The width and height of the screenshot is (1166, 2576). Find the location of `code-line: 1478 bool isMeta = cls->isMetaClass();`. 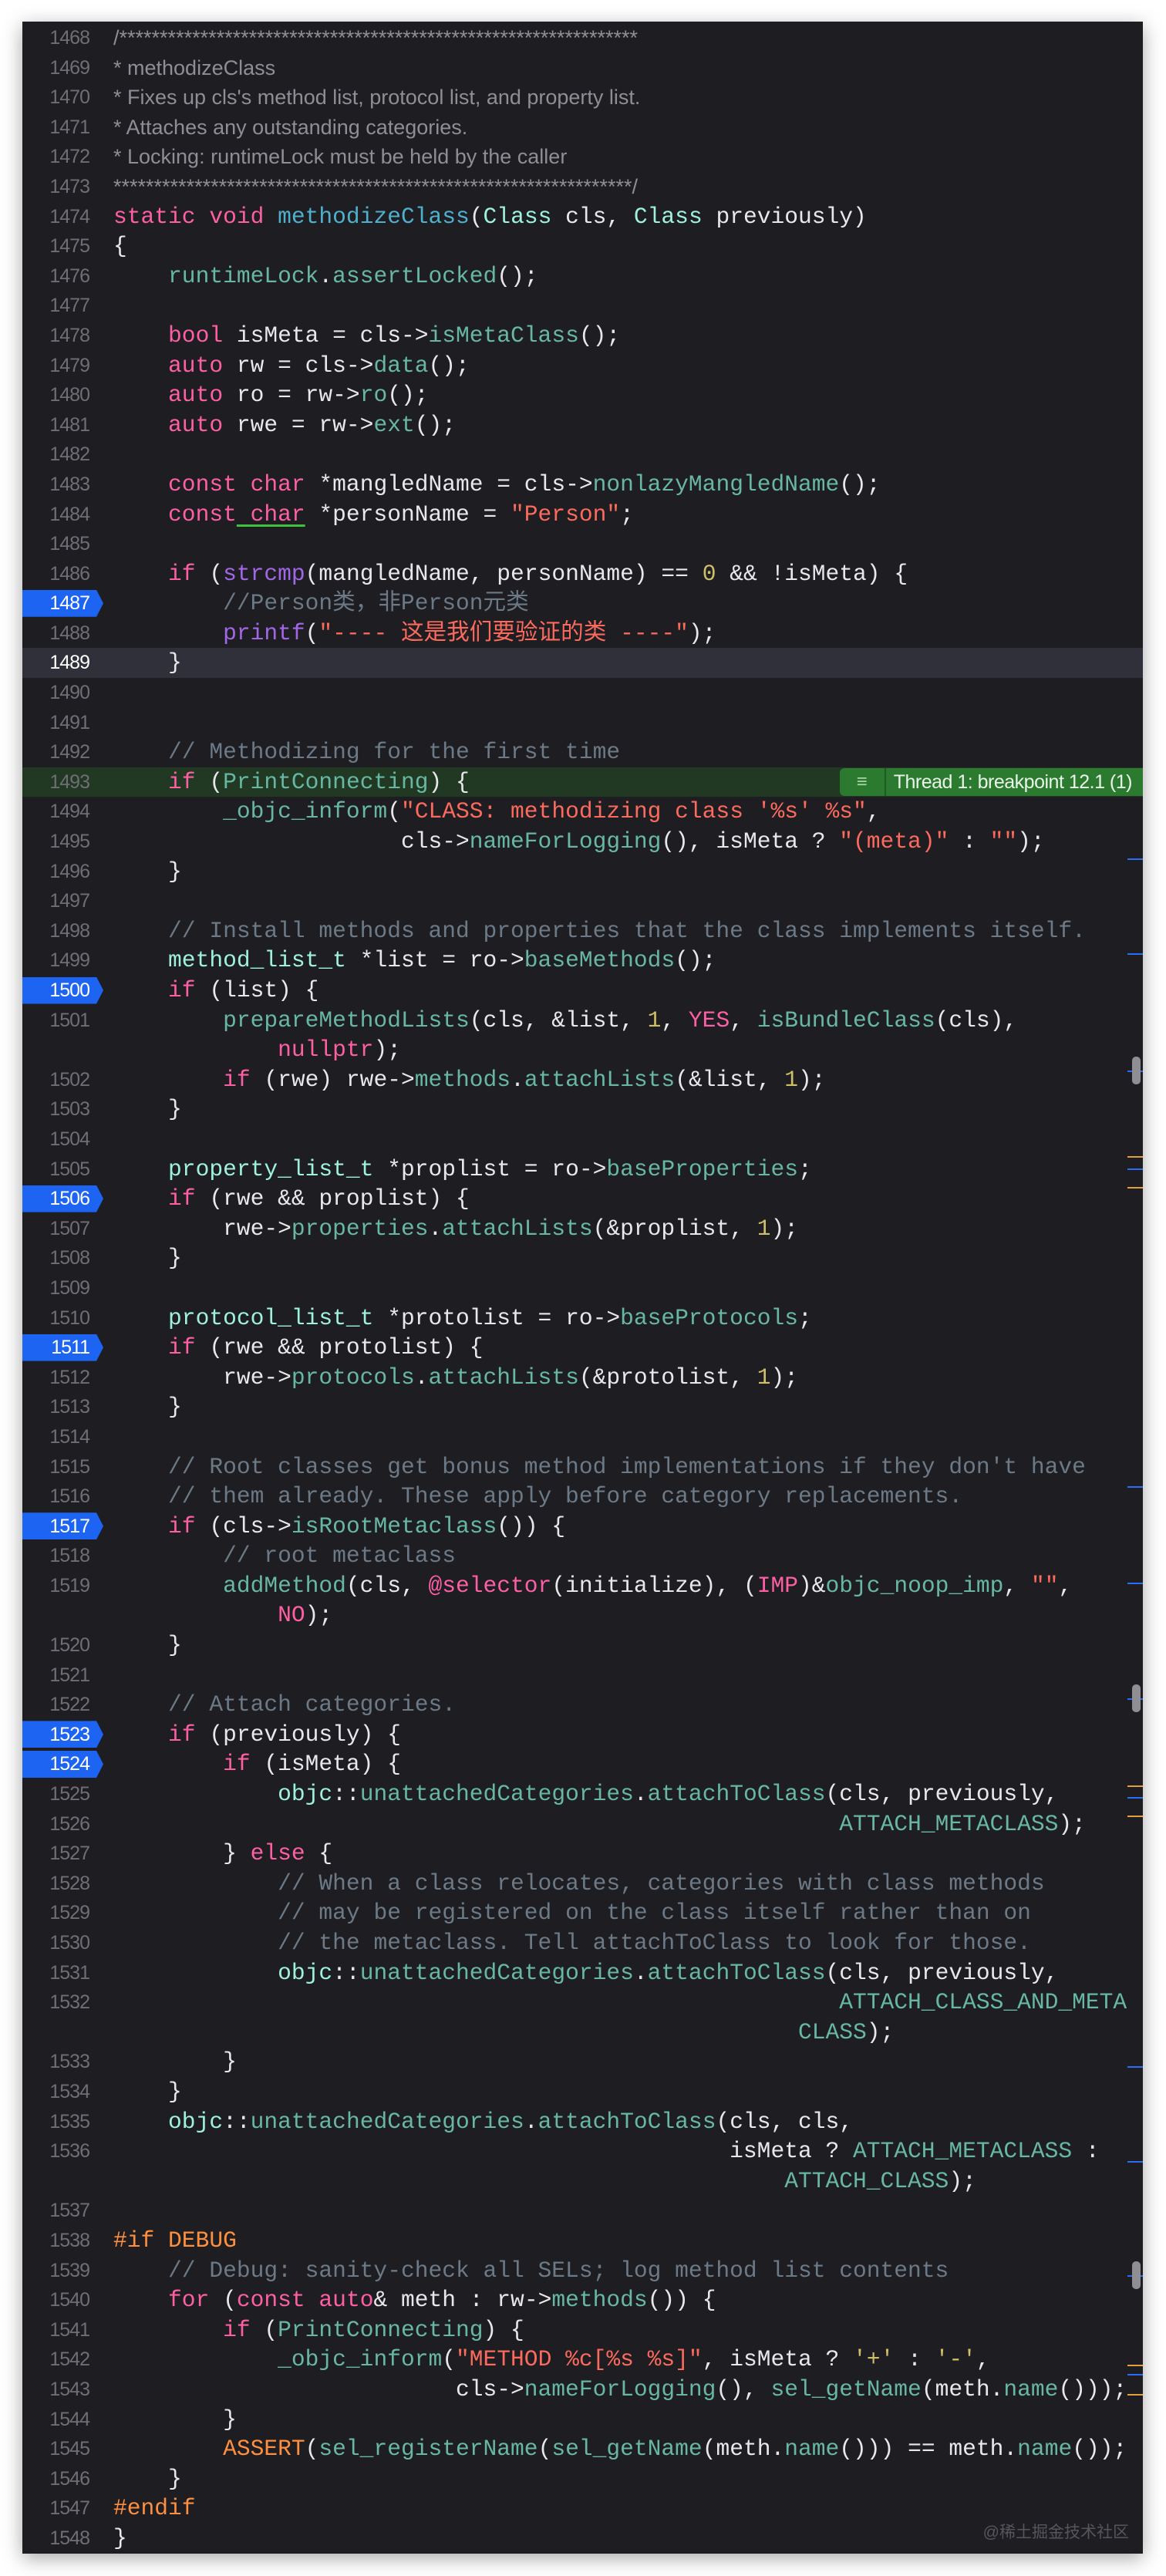

code-line: 1478 bool isMeta = cls->isMetaClass(); is located at coordinates (582, 336).